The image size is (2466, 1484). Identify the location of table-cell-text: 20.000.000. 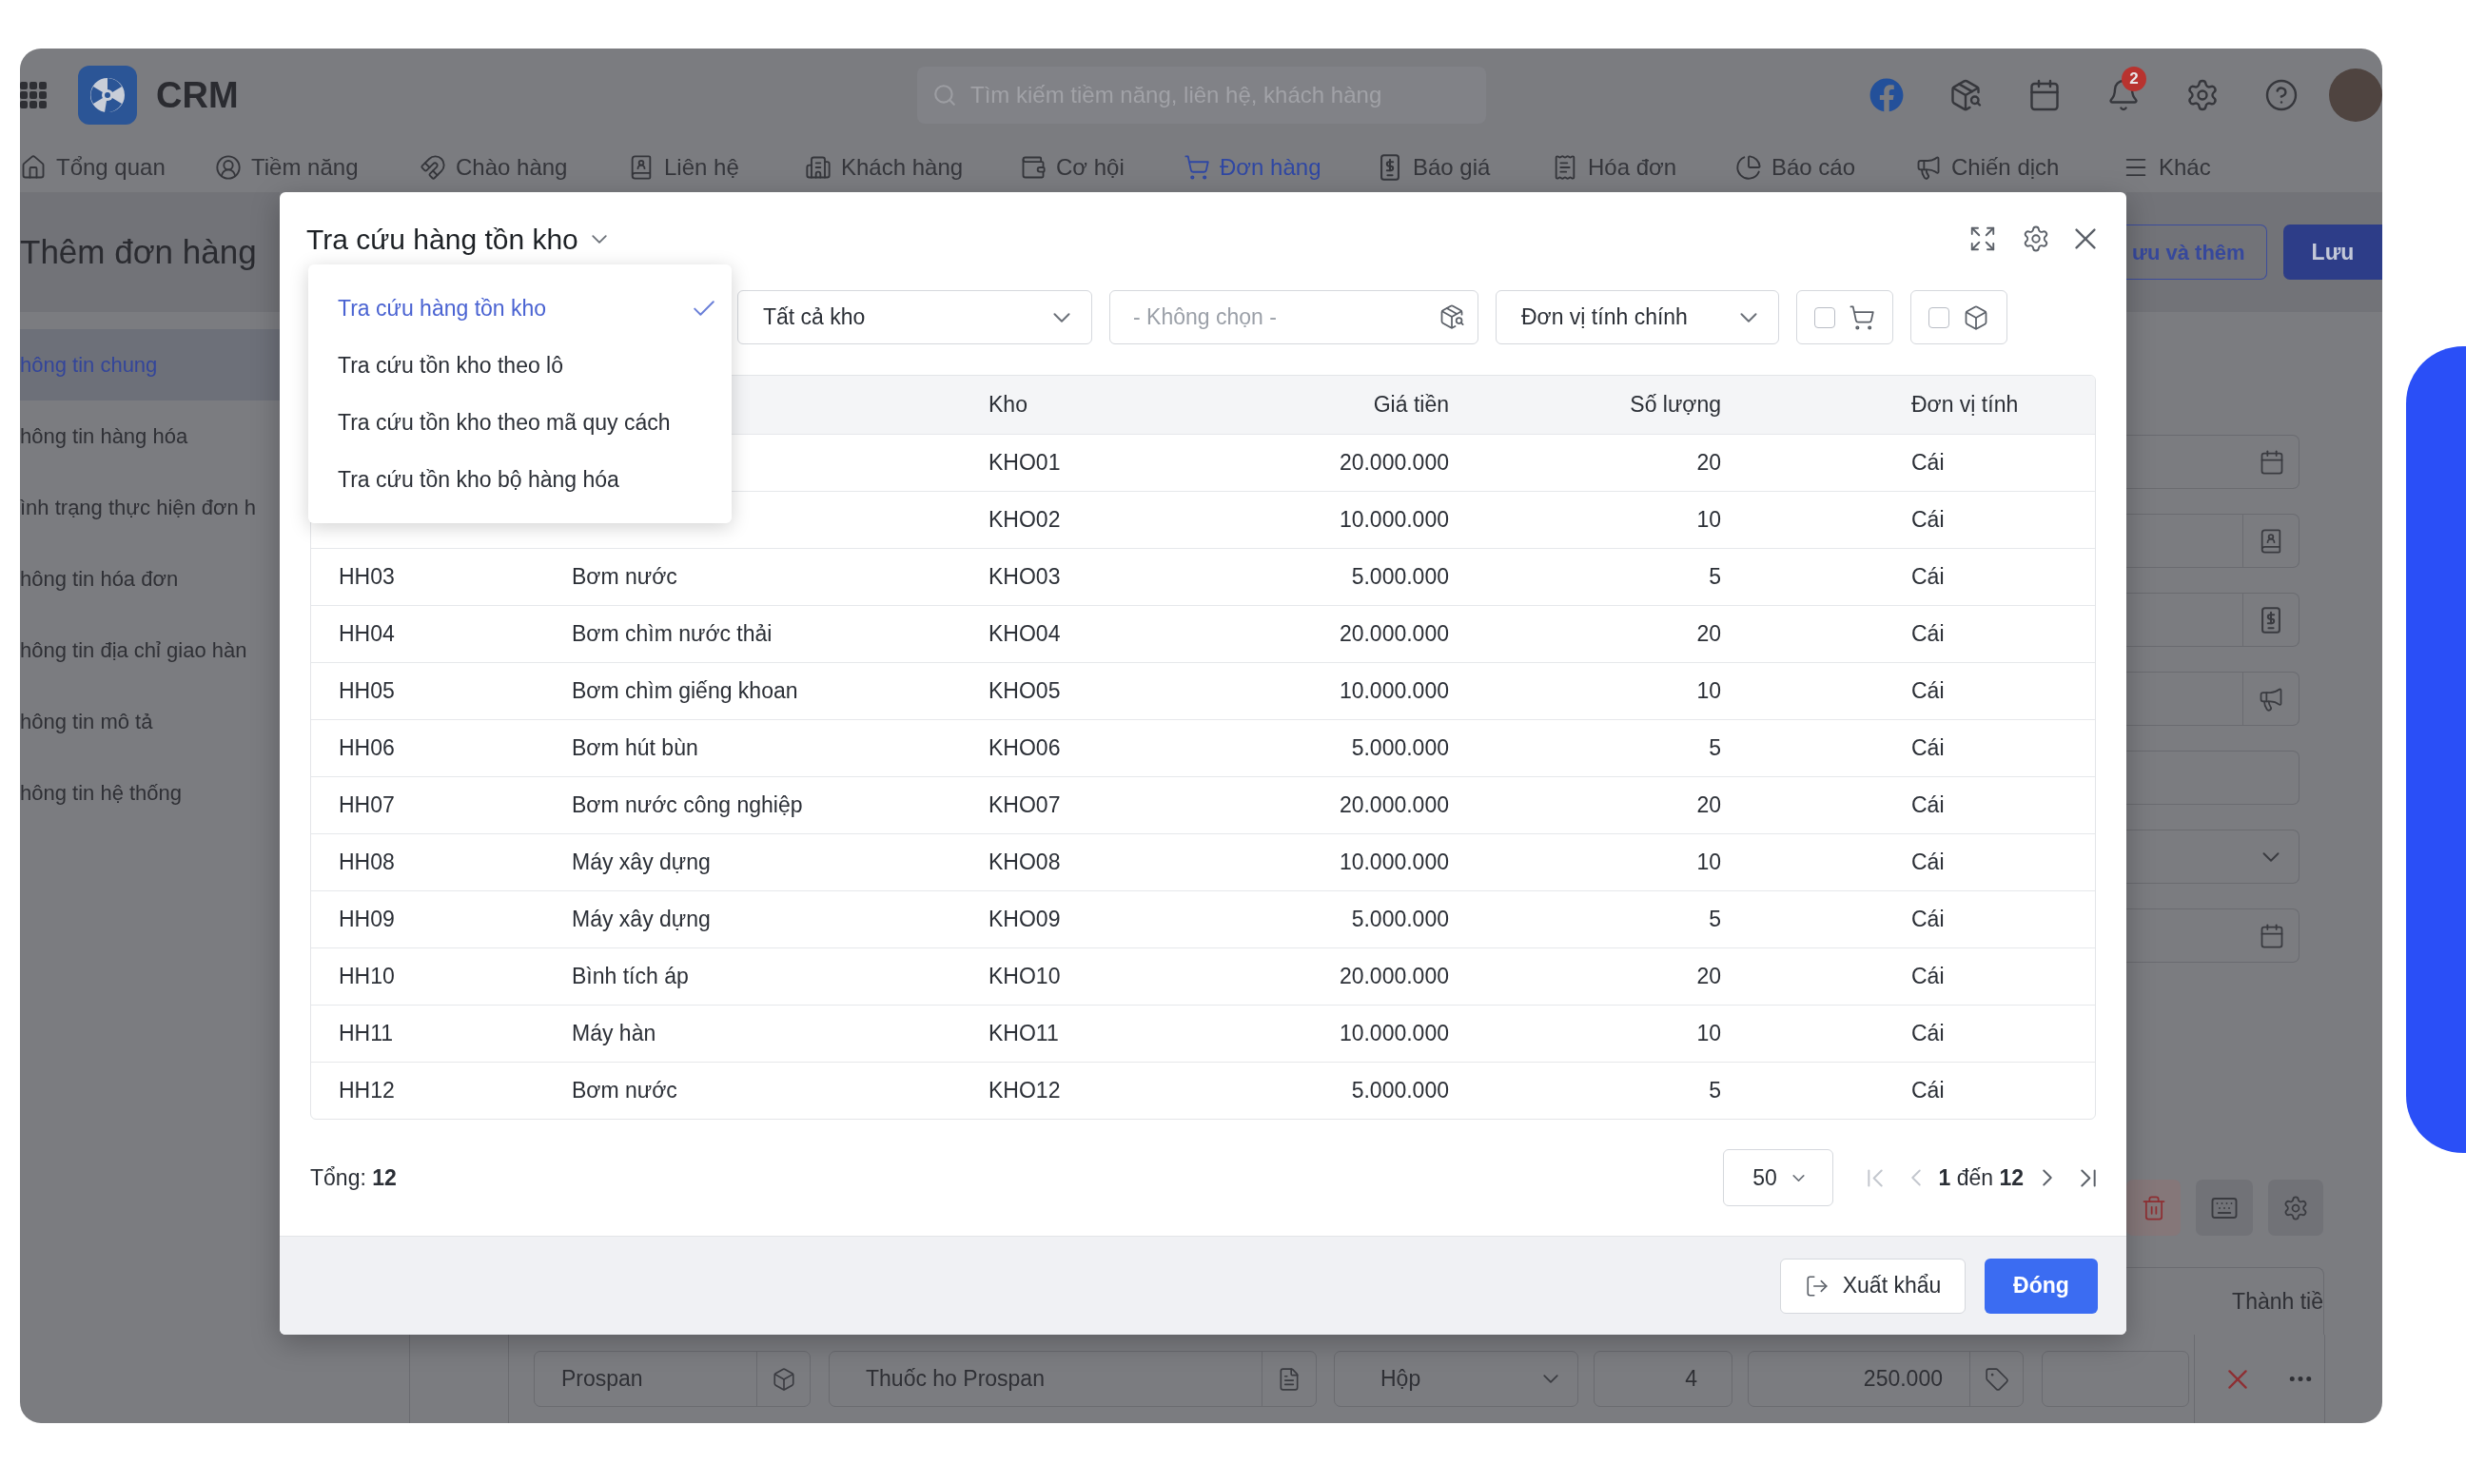
(1394, 977).